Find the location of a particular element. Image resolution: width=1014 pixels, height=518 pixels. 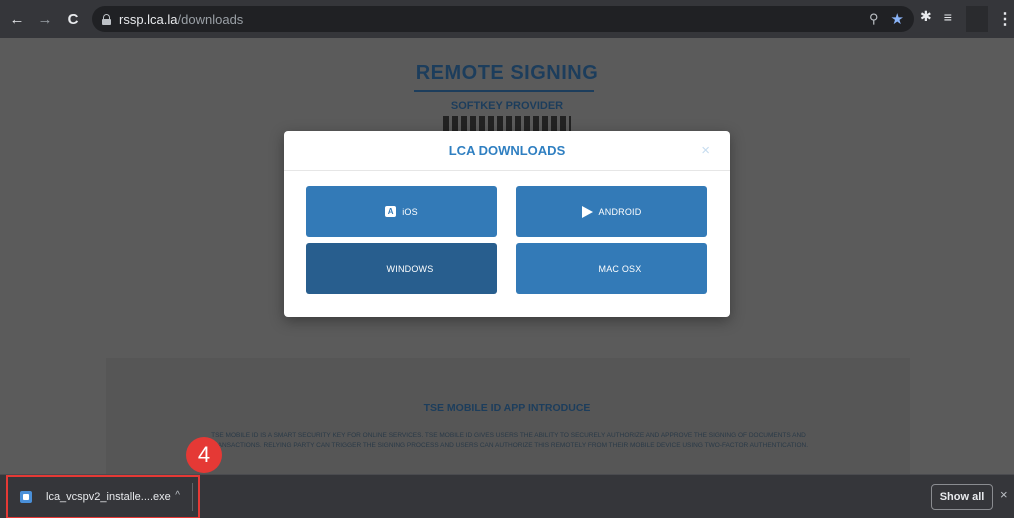

android-download-button: ANDROID is located at coordinates (611, 211).